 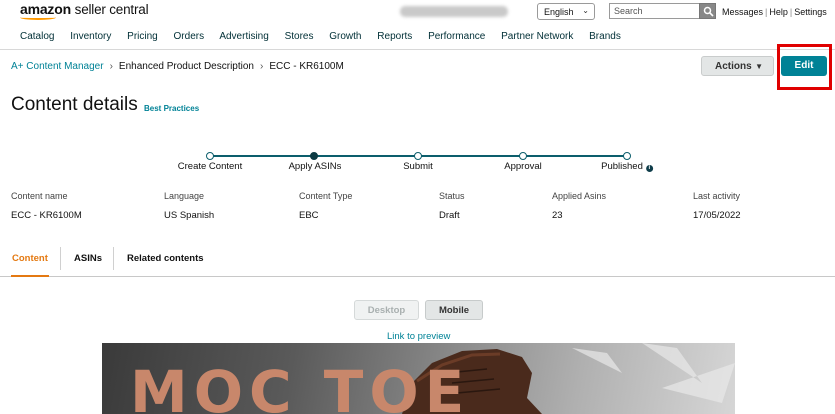 I want to click on detail-value-status: Draft, so click(x=449, y=215).